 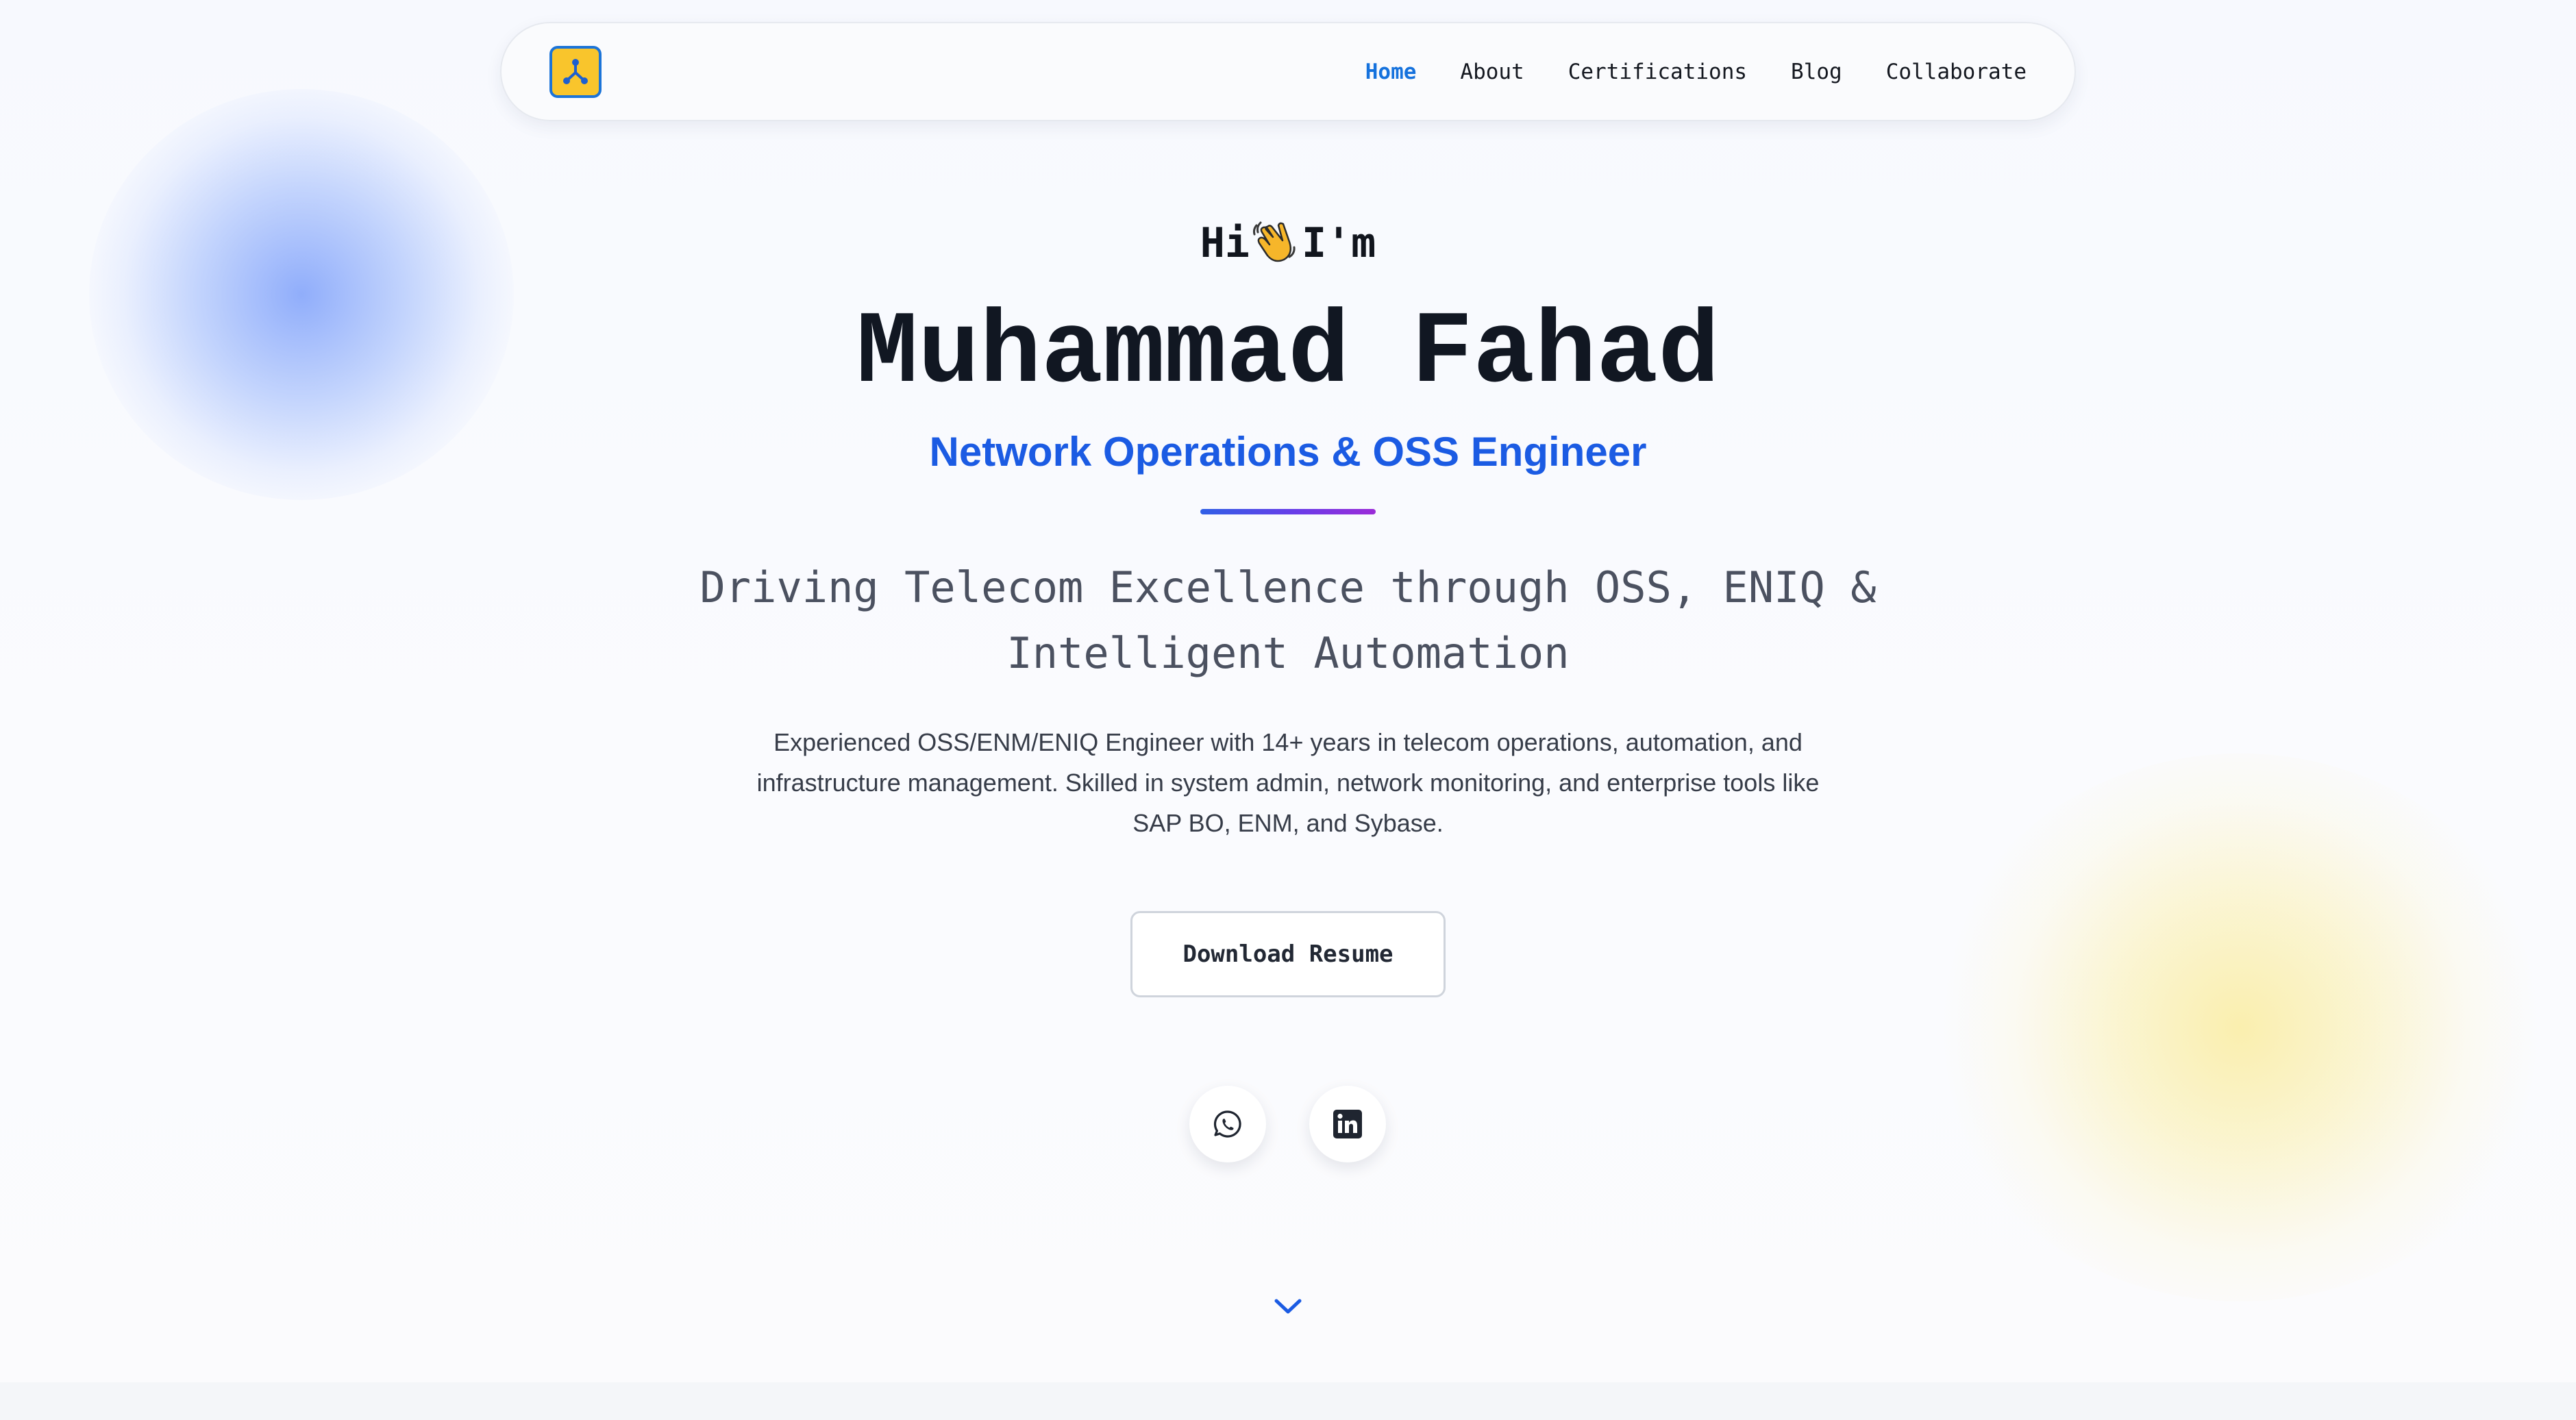 I want to click on nav-link-about: About, so click(x=1492, y=72).